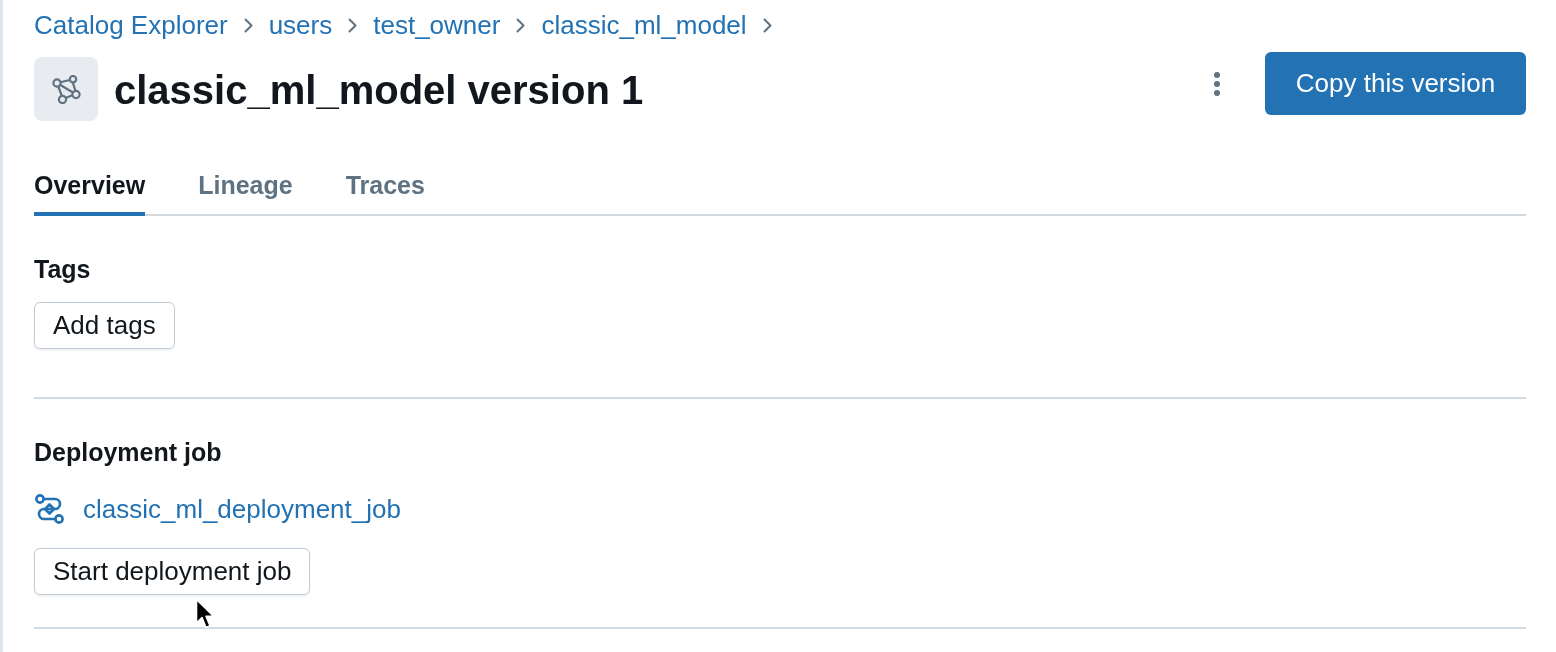  I want to click on add-tags-button: Add tags, so click(104, 325).